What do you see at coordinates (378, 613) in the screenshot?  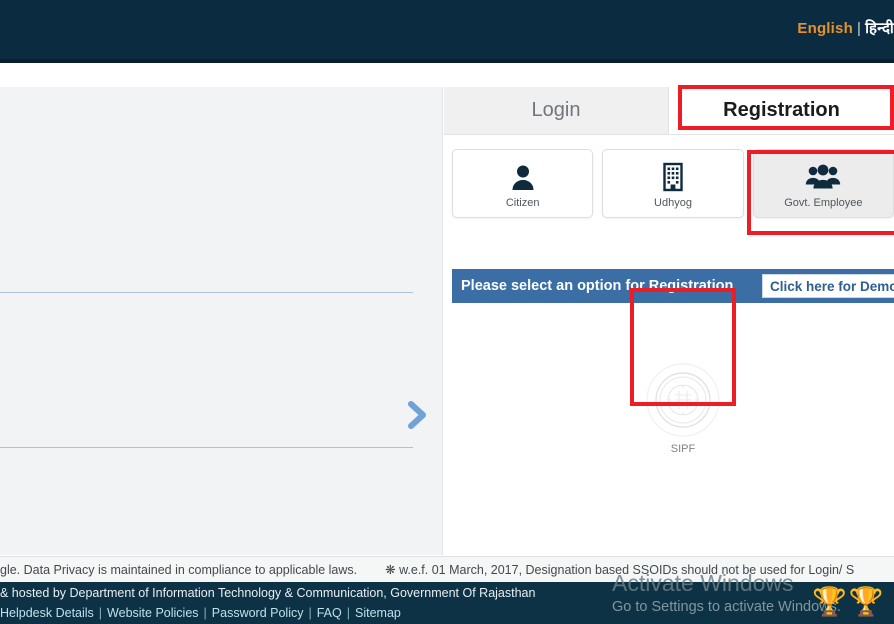 I see `footer-link-sitemap: Sitemap` at bounding box center [378, 613].